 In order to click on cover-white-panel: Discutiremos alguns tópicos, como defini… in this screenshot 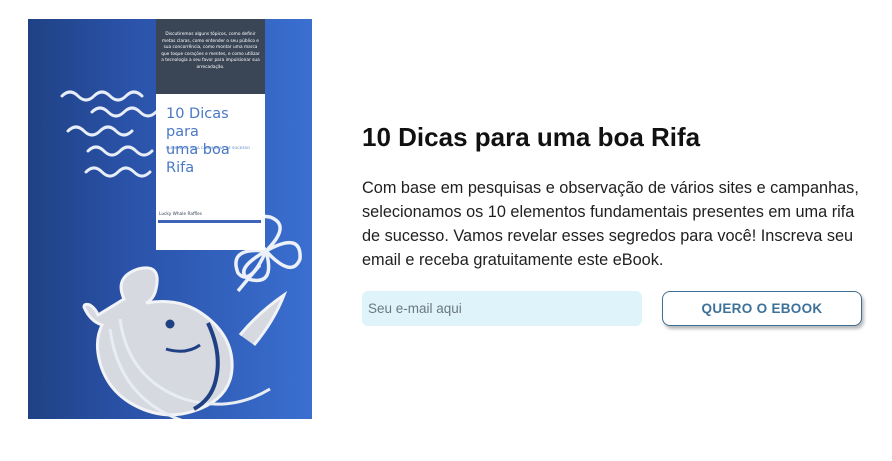, I will do `click(210, 134)`.